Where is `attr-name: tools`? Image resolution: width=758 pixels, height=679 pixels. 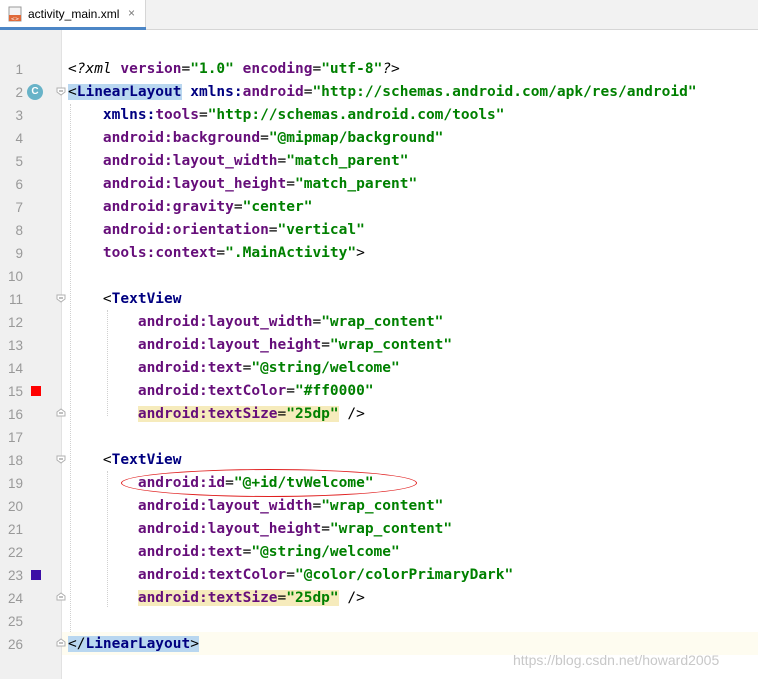 attr-name: tools is located at coordinates (177, 115).